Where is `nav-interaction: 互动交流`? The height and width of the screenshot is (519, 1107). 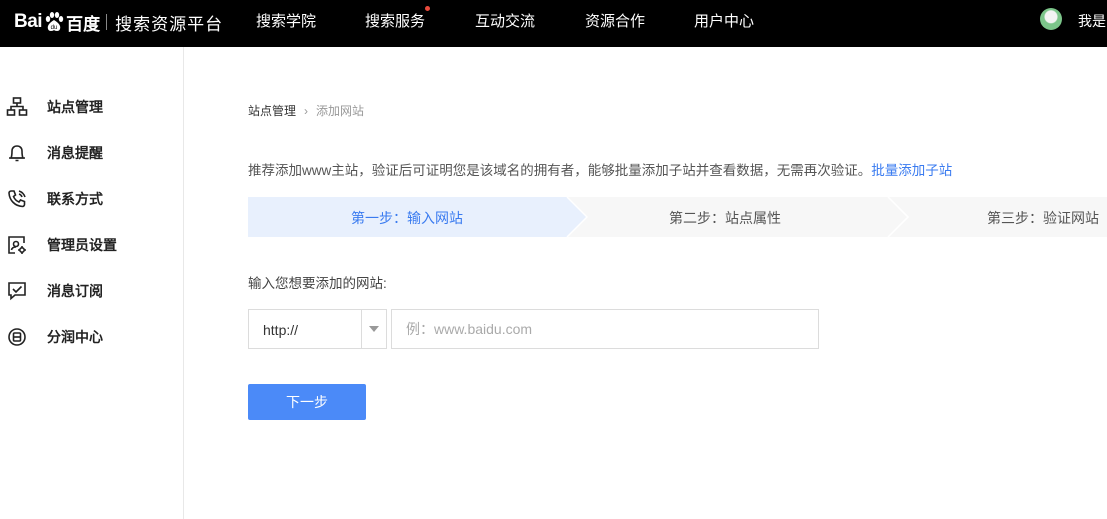 nav-interaction: 互动交流 is located at coordinates (505, 23).